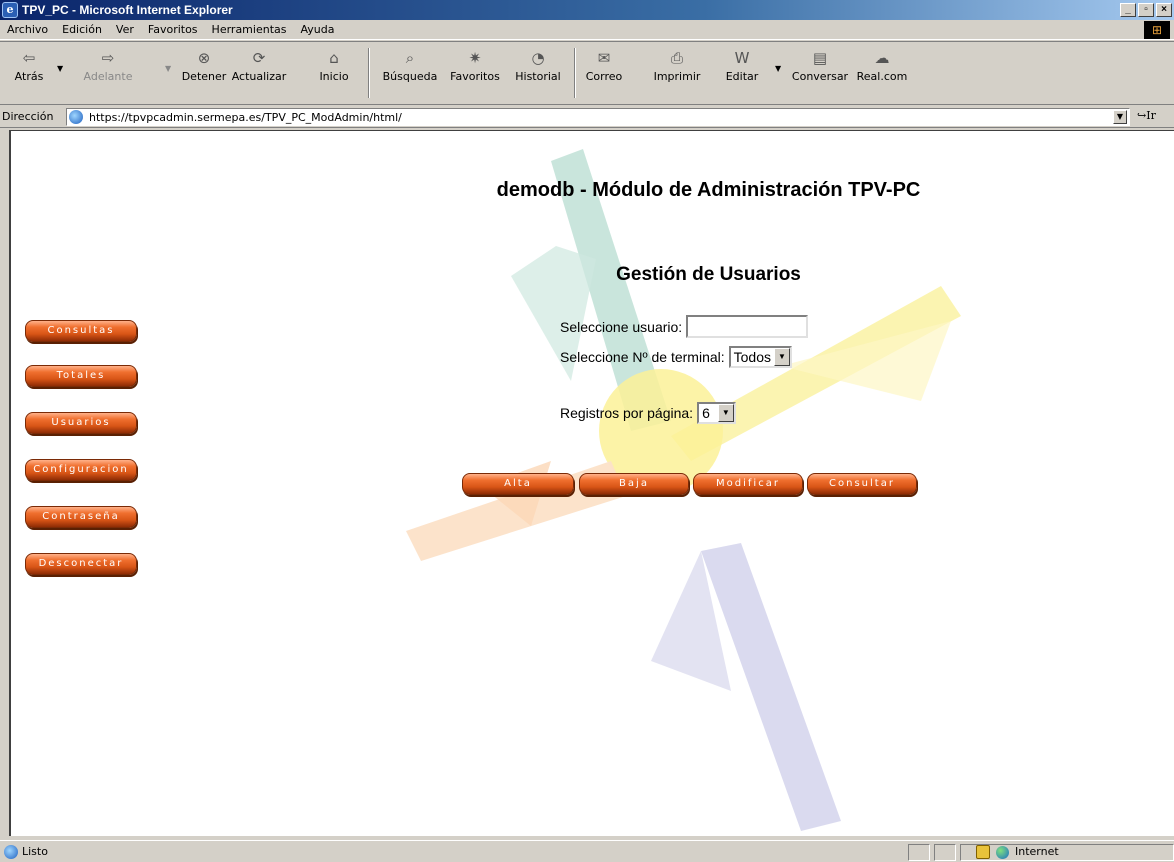 This screenshot has height=862, width=1174. What do you see at coordinates (747, 326) in the screenshot?
I see `user-input` at bounding box center [747, 326].